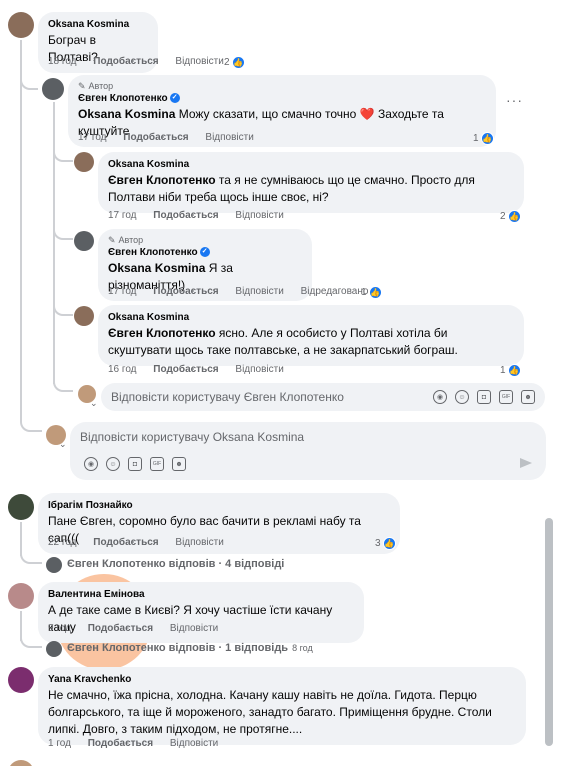 Image resolution: width=561 pixels, height=766 pixels. Describe the element at coordinates (219, 506) in the screenshot. I see `comment-author: Ібрагім Познайко` at that location.